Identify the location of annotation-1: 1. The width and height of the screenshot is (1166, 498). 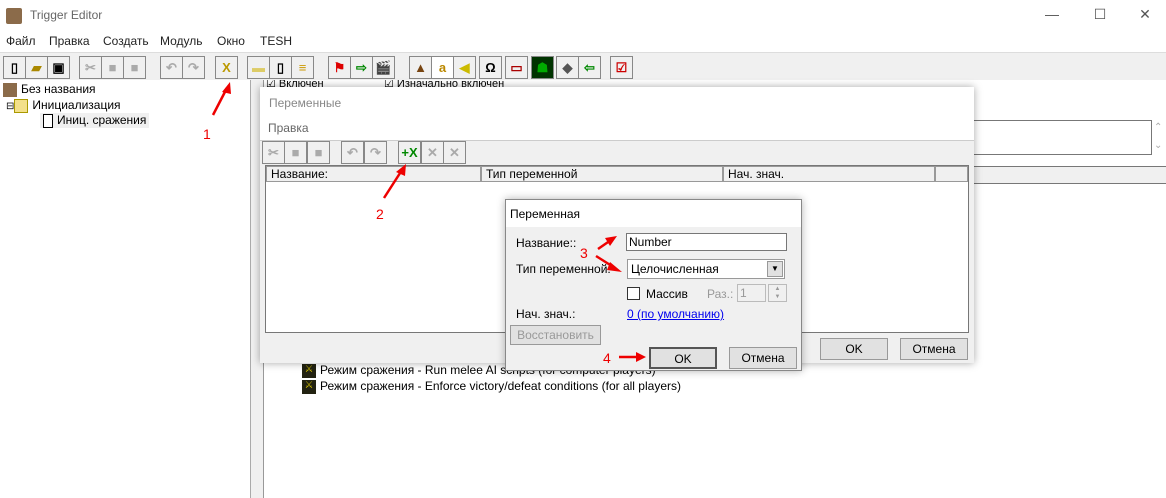
(207, 134).